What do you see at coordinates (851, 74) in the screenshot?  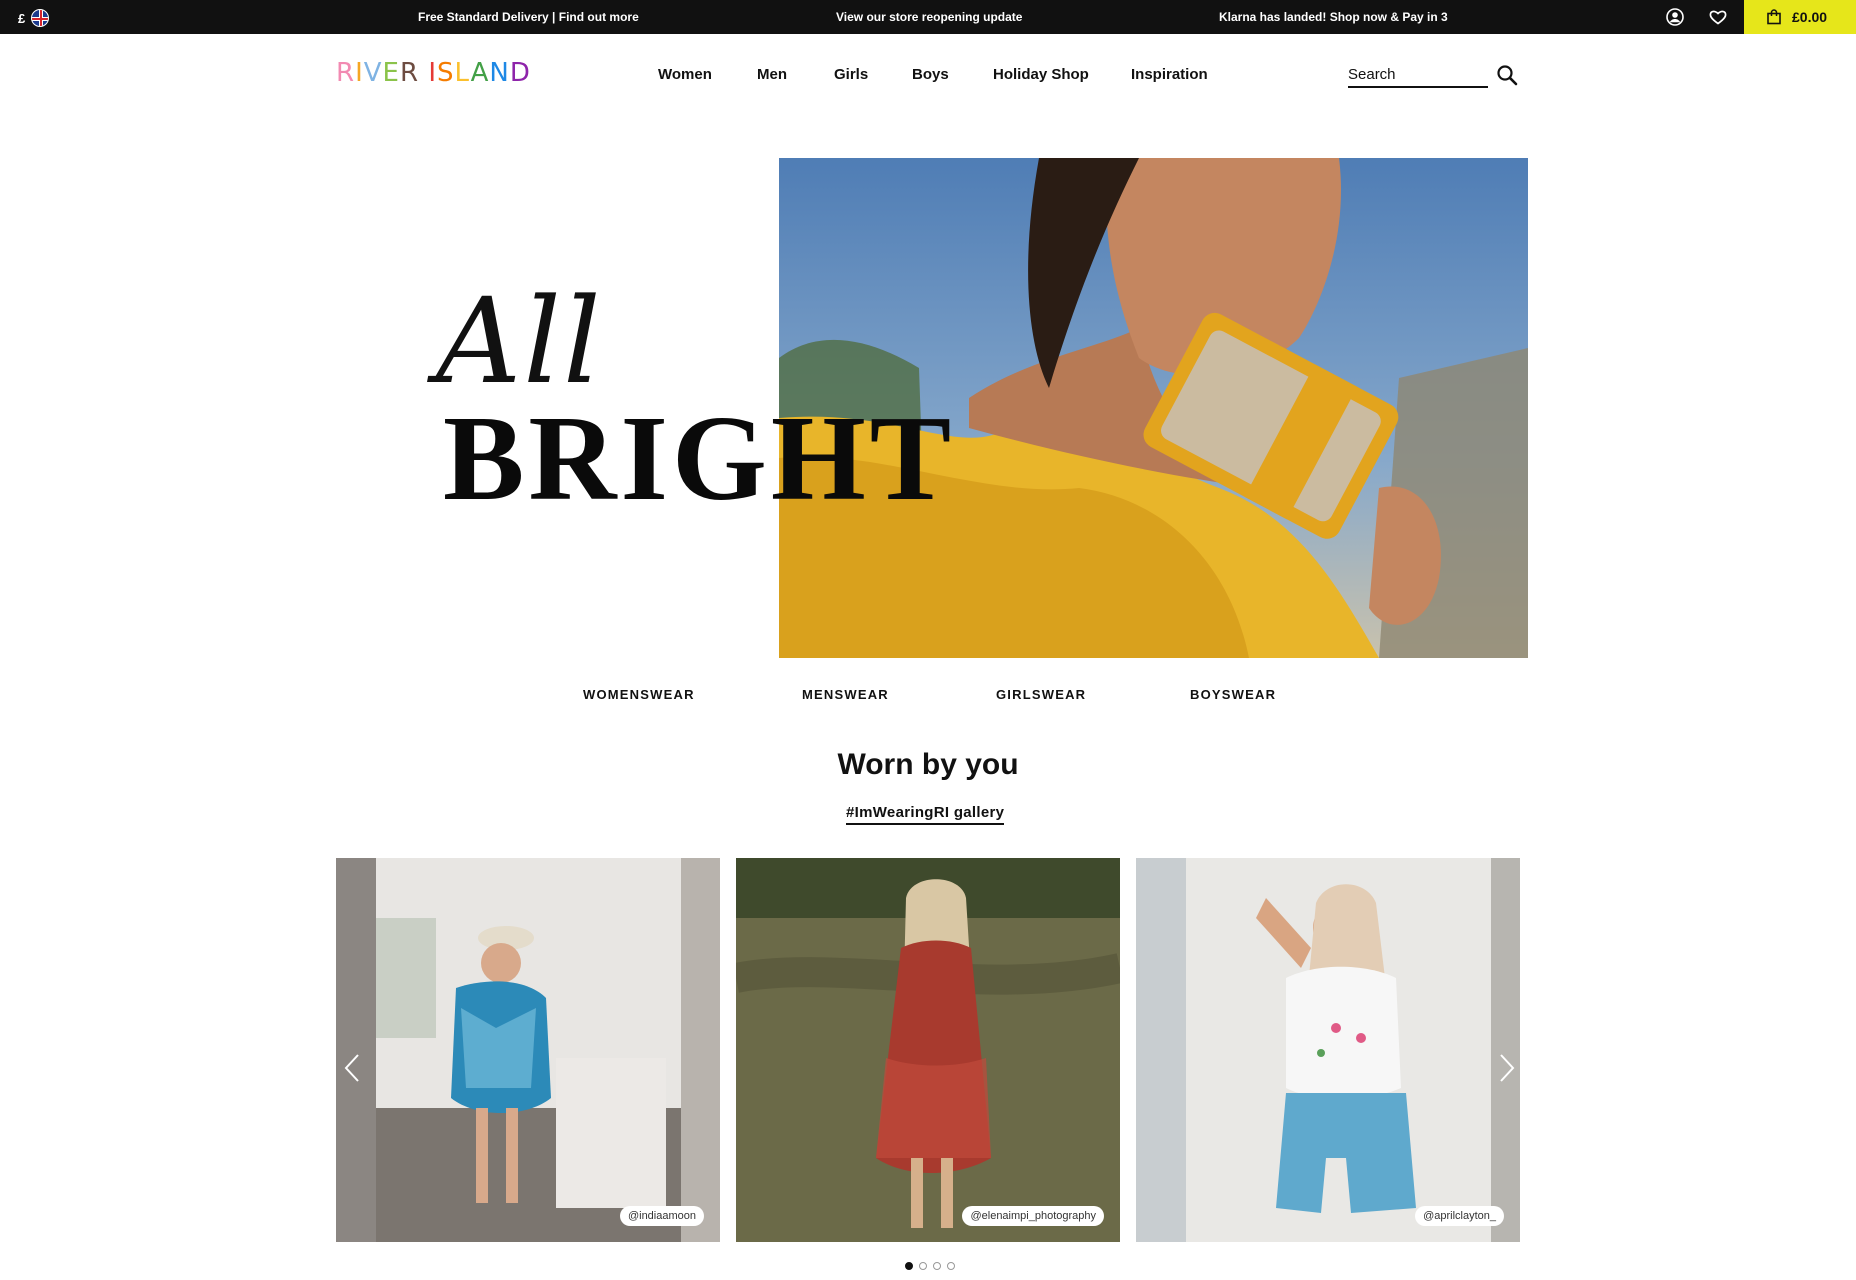 I see `nav-girls: Girls` at bounding box center [851, 74].